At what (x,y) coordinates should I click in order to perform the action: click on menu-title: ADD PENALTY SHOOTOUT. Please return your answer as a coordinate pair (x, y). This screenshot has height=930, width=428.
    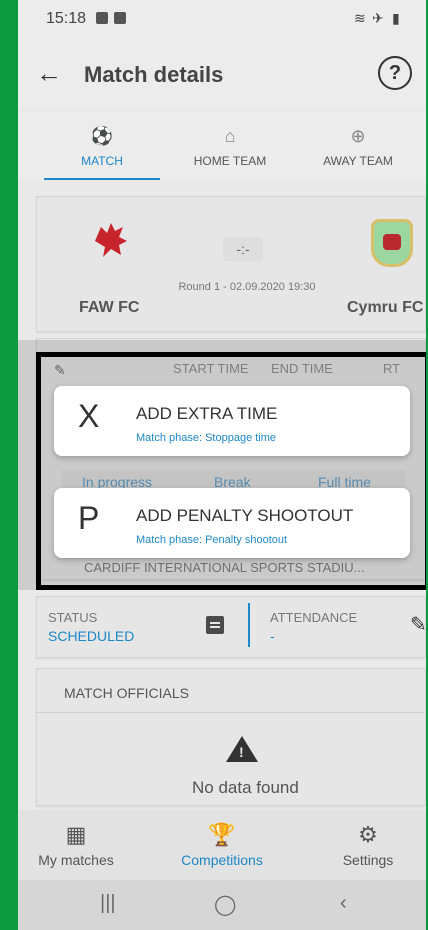
    Looking at the image, I should click on (245, 515).